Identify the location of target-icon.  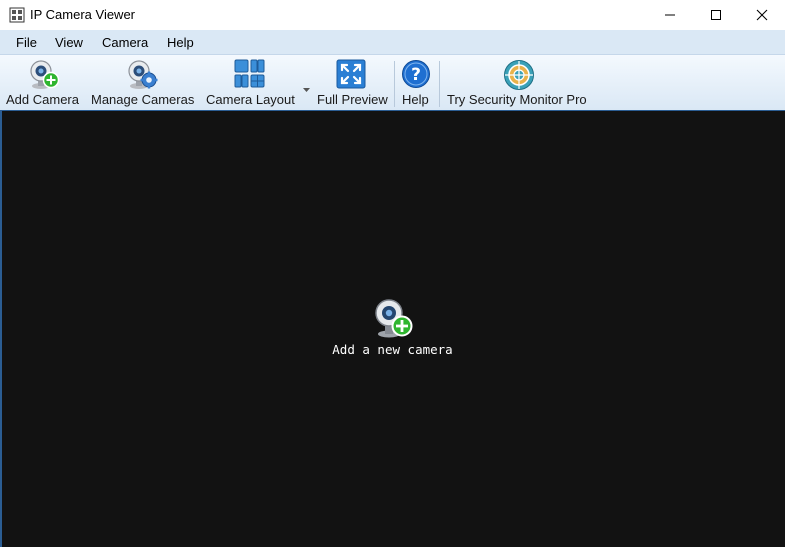
(519, 76).